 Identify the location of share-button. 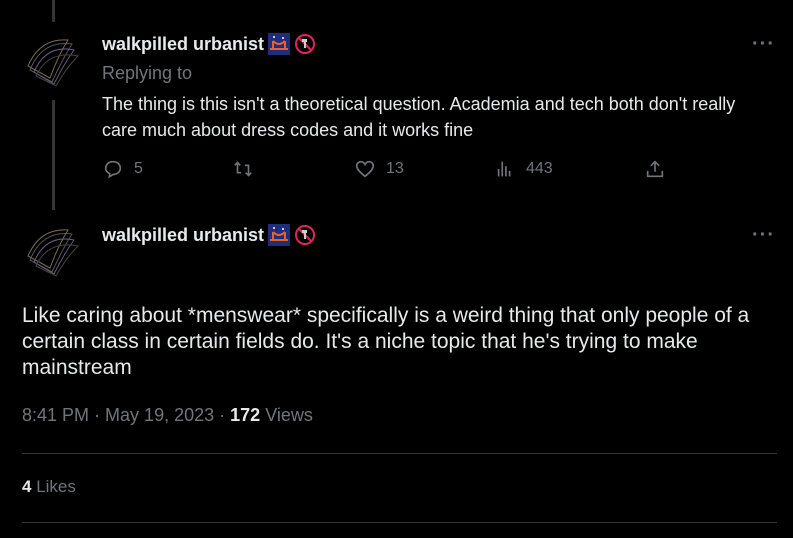
(655, 169).